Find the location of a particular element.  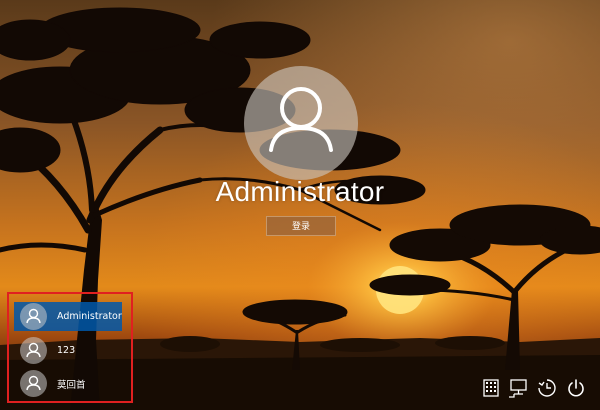

user-list-label: 123 is located at coordinates (66, 350).